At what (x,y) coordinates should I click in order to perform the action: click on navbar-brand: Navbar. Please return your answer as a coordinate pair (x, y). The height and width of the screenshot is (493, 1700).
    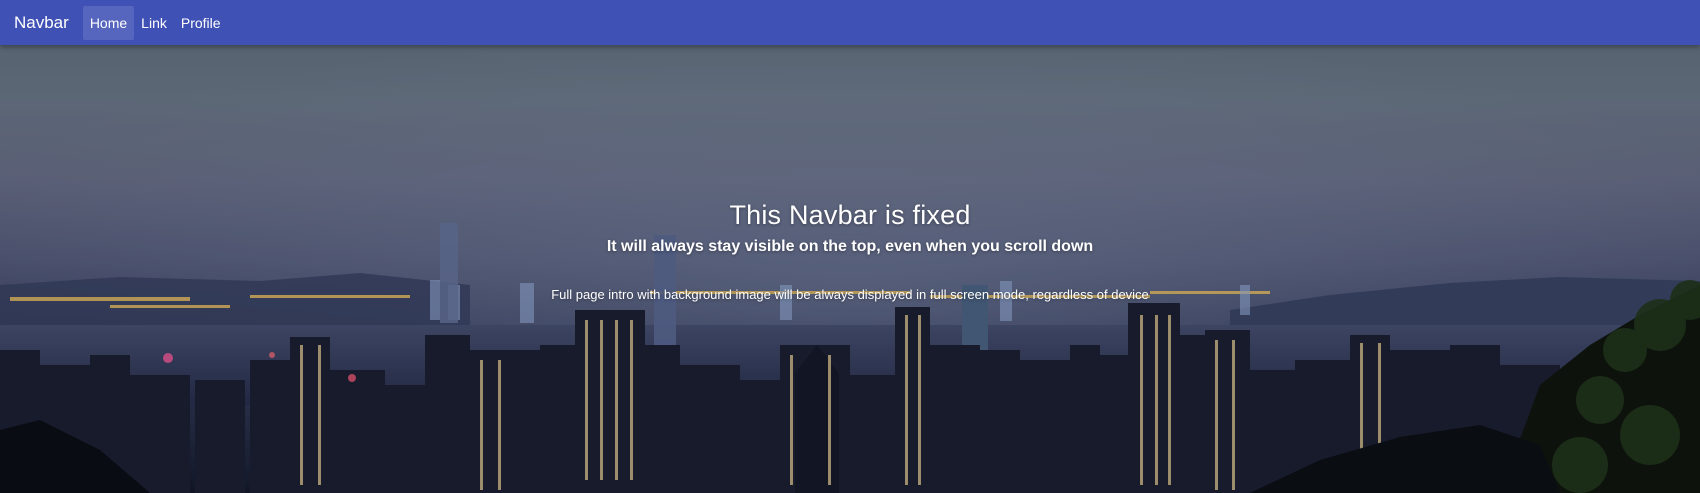
    Looking at the image, I should click on (41, 23).